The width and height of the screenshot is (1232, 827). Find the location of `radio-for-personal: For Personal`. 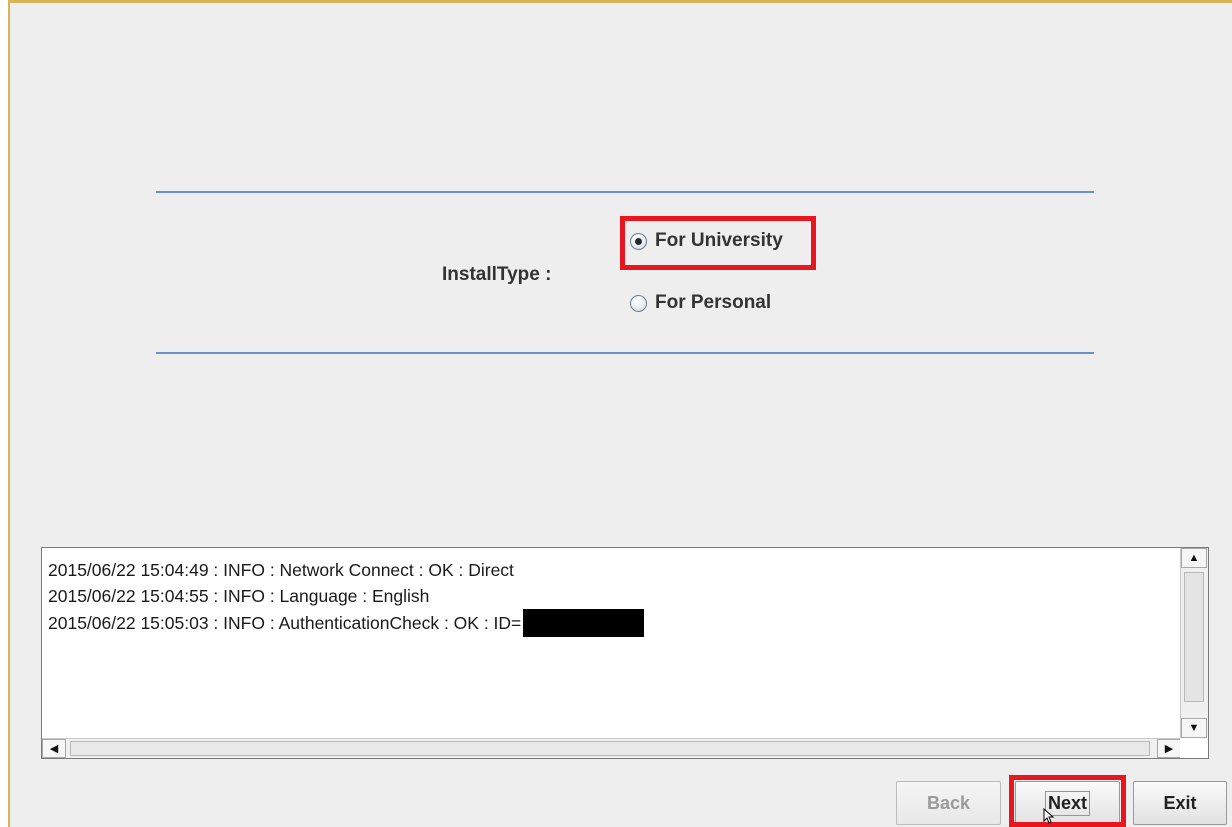

radio-for-personal: For Personal is located at coordinates (700, 303).